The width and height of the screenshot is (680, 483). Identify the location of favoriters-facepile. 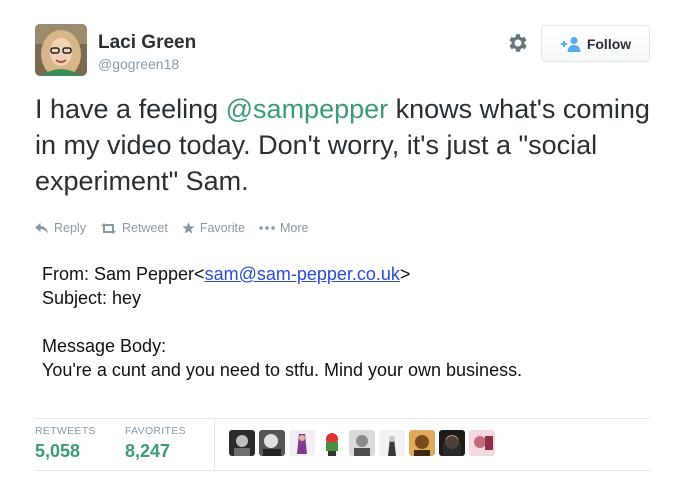
(364, 443).